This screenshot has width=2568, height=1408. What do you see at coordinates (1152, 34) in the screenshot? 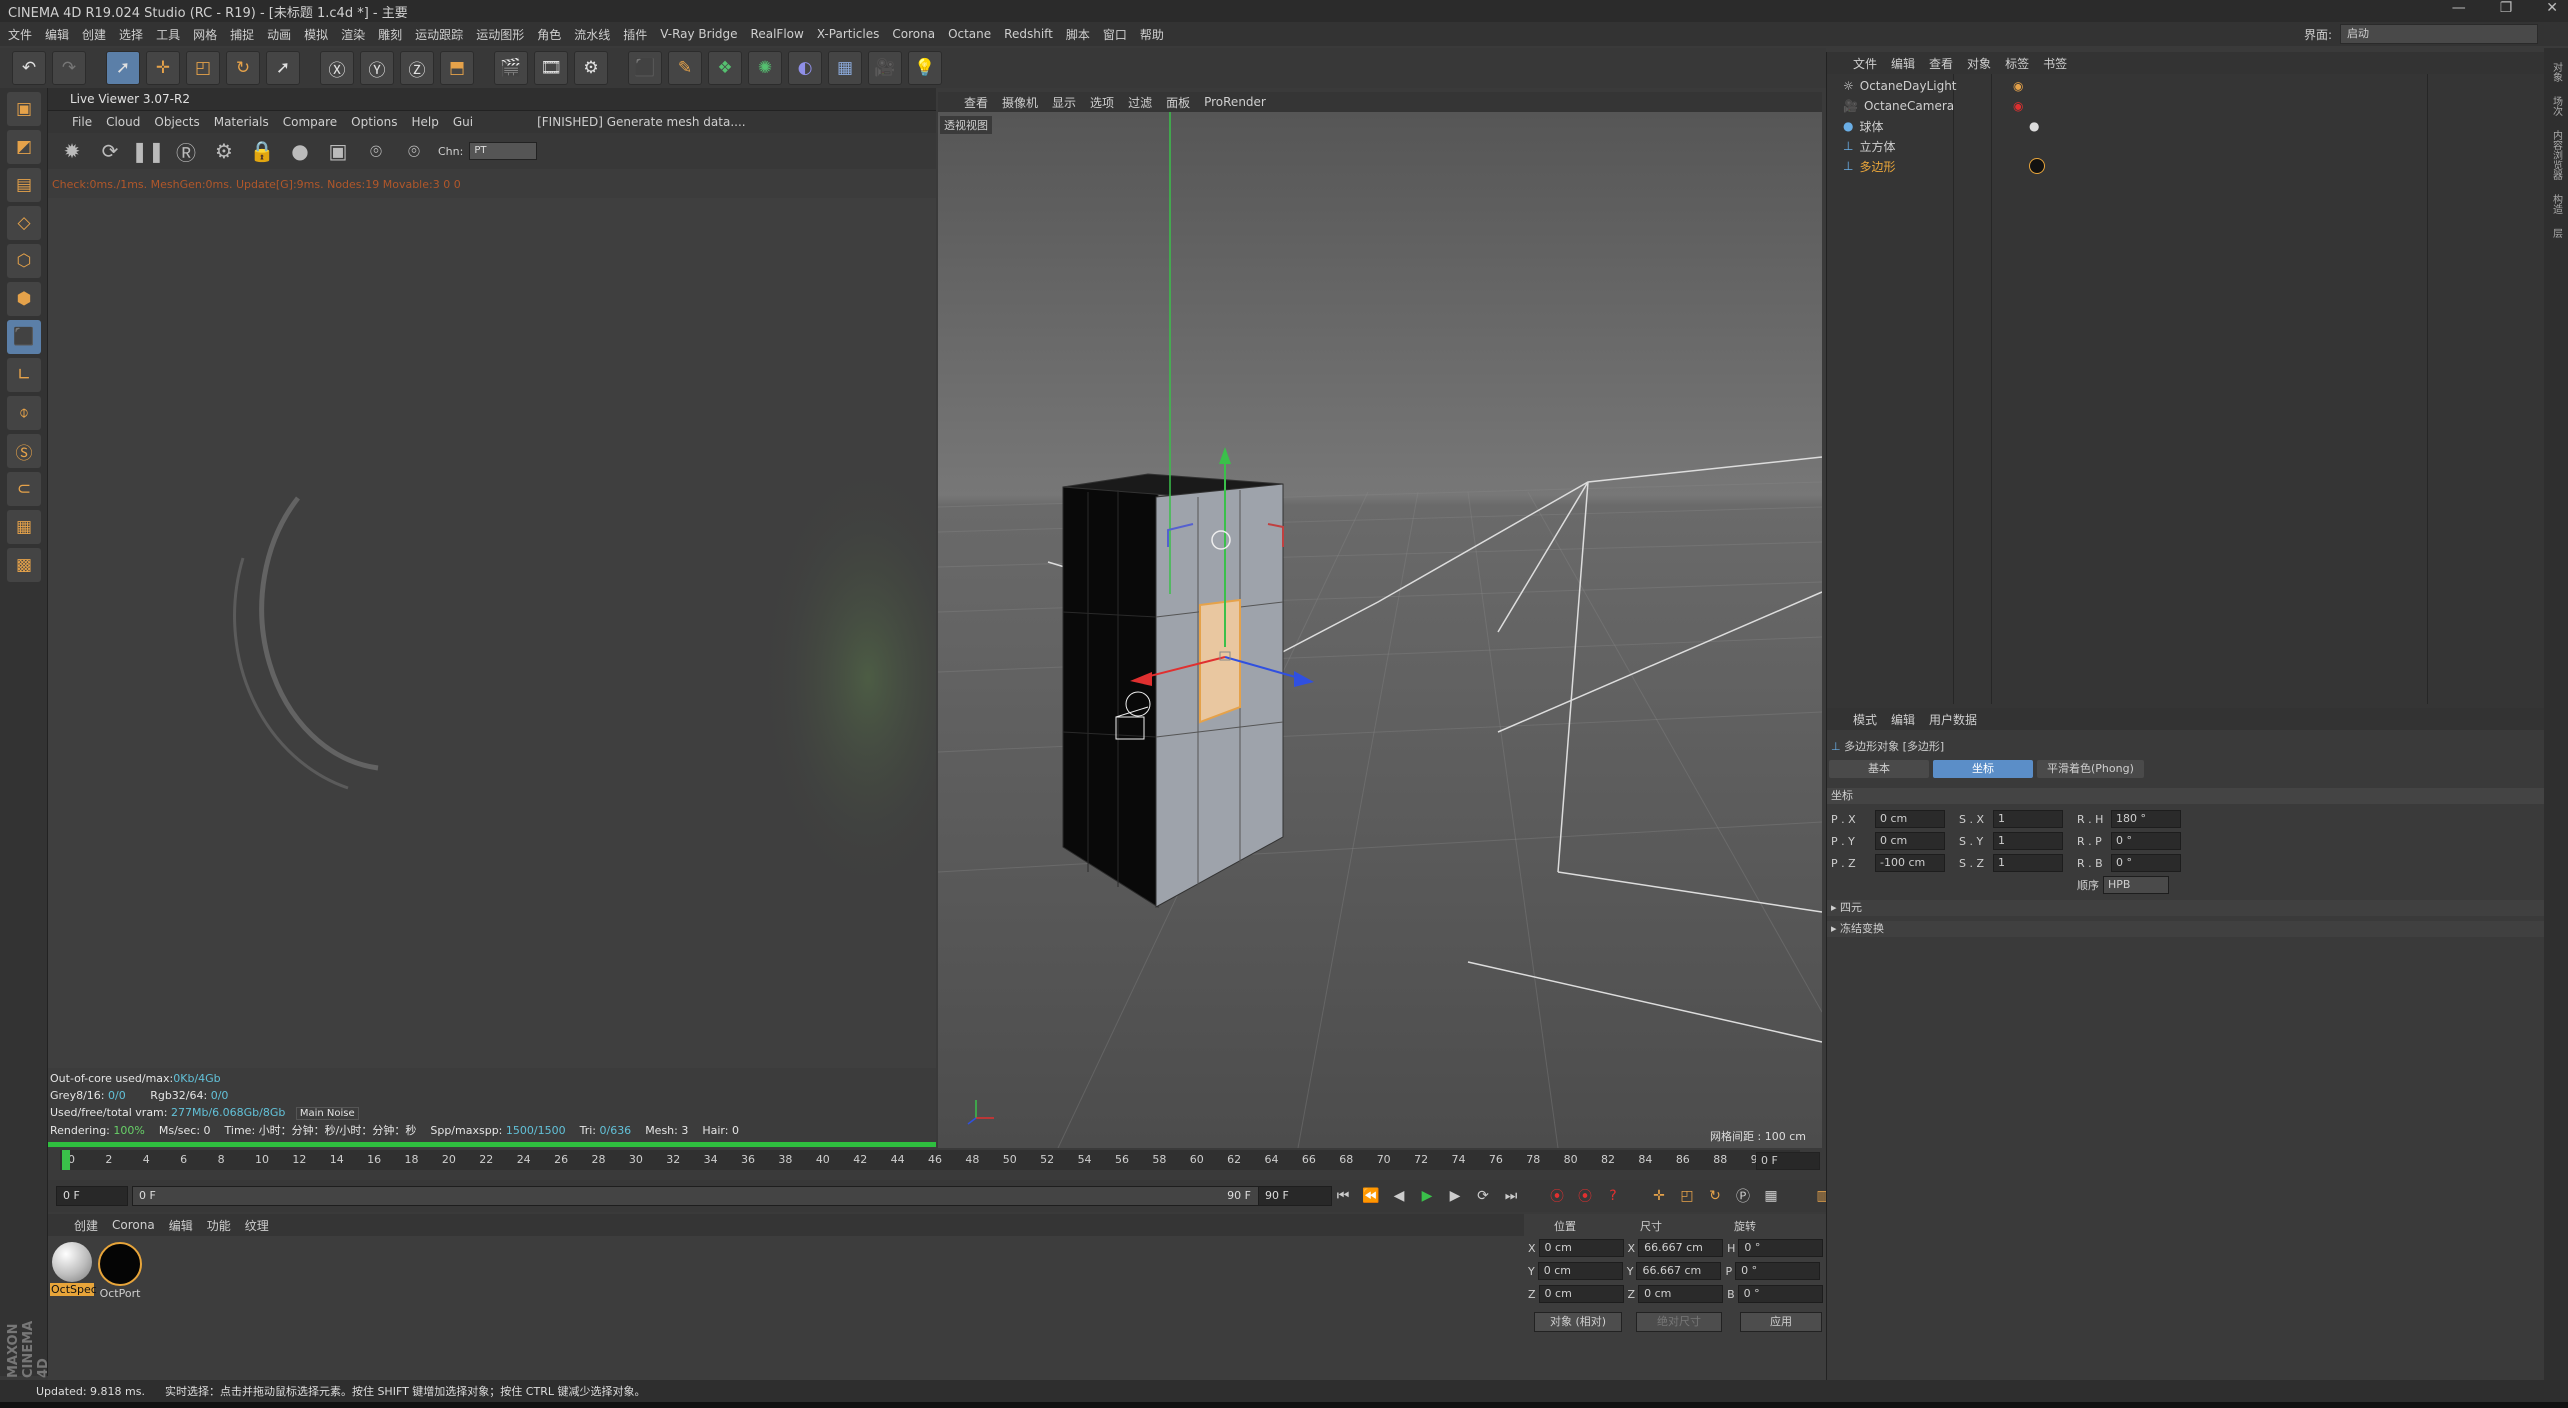
I see `menu-help: 帮助` at bounding box center [1152, 34].